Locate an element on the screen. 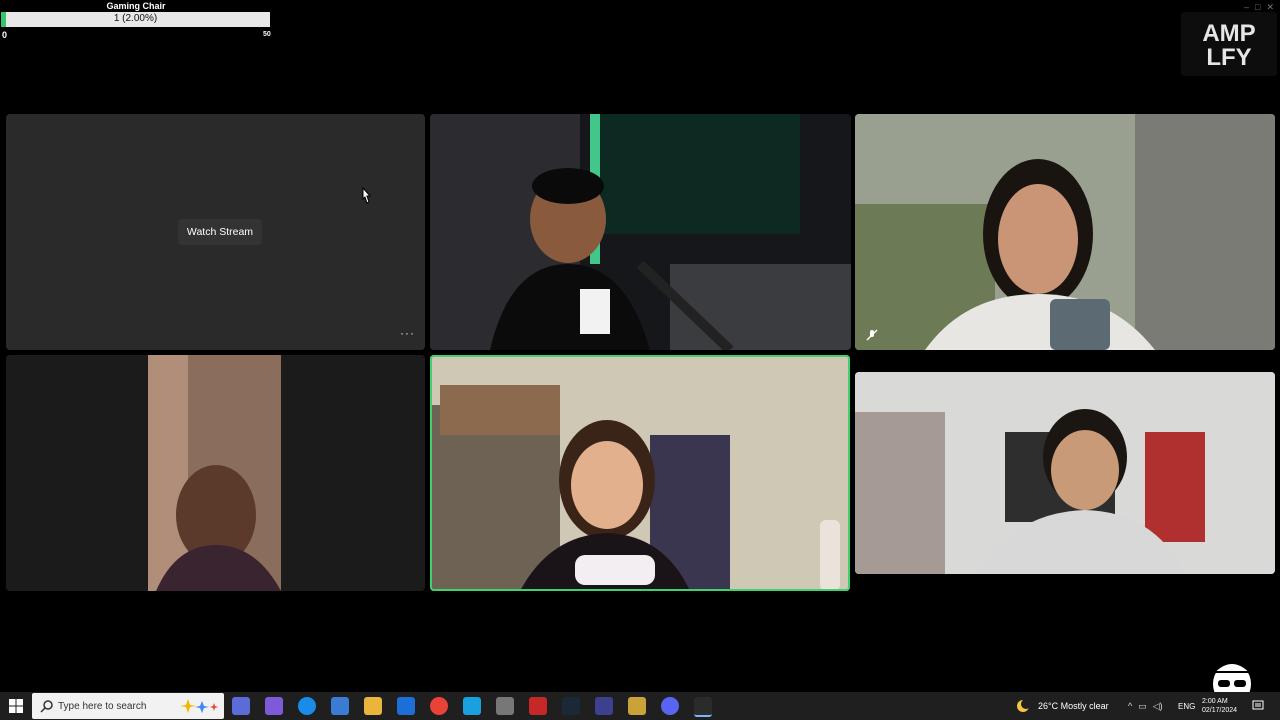 This screenshot has height=720, width=1280. volume-icon: ◁) is located at coordinates (1158, 706).